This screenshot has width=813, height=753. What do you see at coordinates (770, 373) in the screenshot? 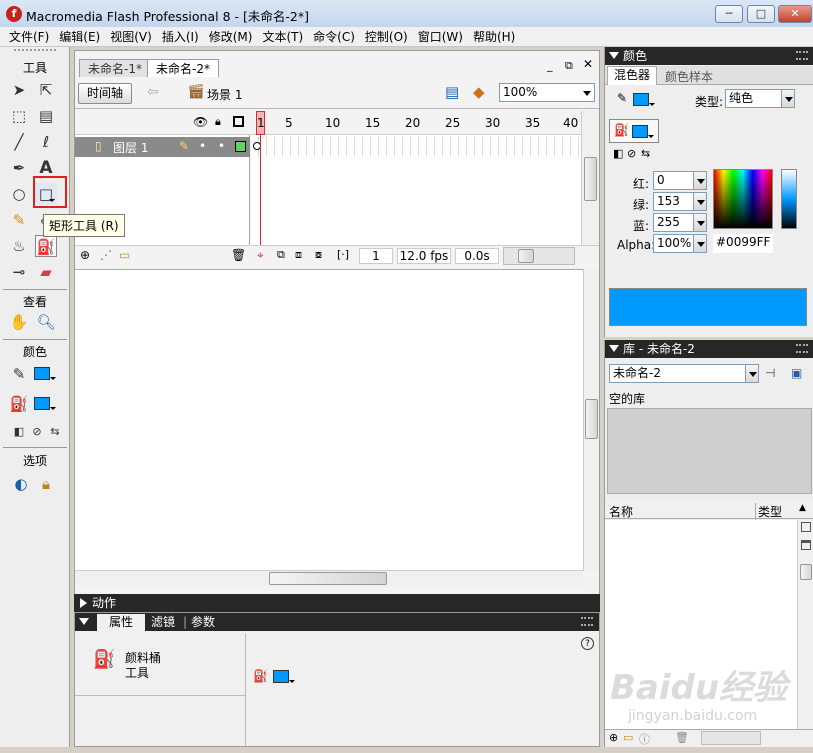
I see `pin-library-icon: ⊣` at bounding box center [770, 373].